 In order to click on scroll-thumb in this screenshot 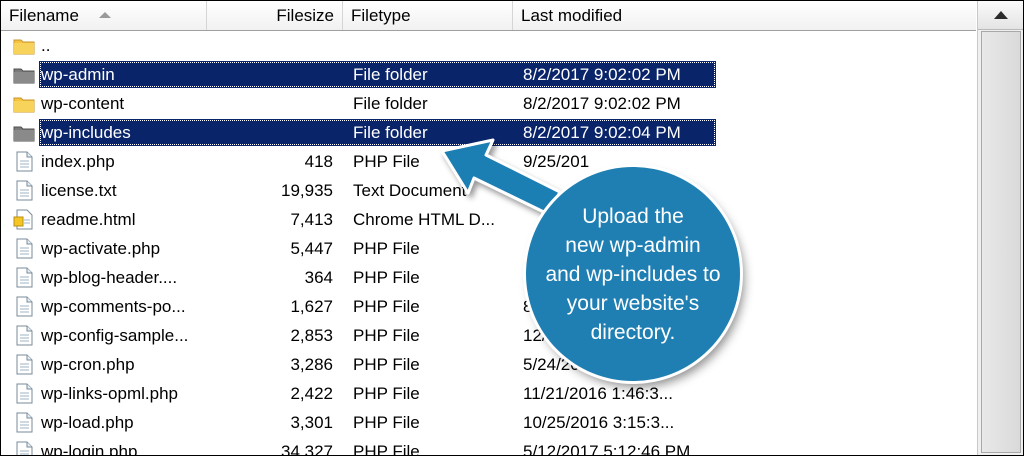, I will do `click(1001, 242)`.